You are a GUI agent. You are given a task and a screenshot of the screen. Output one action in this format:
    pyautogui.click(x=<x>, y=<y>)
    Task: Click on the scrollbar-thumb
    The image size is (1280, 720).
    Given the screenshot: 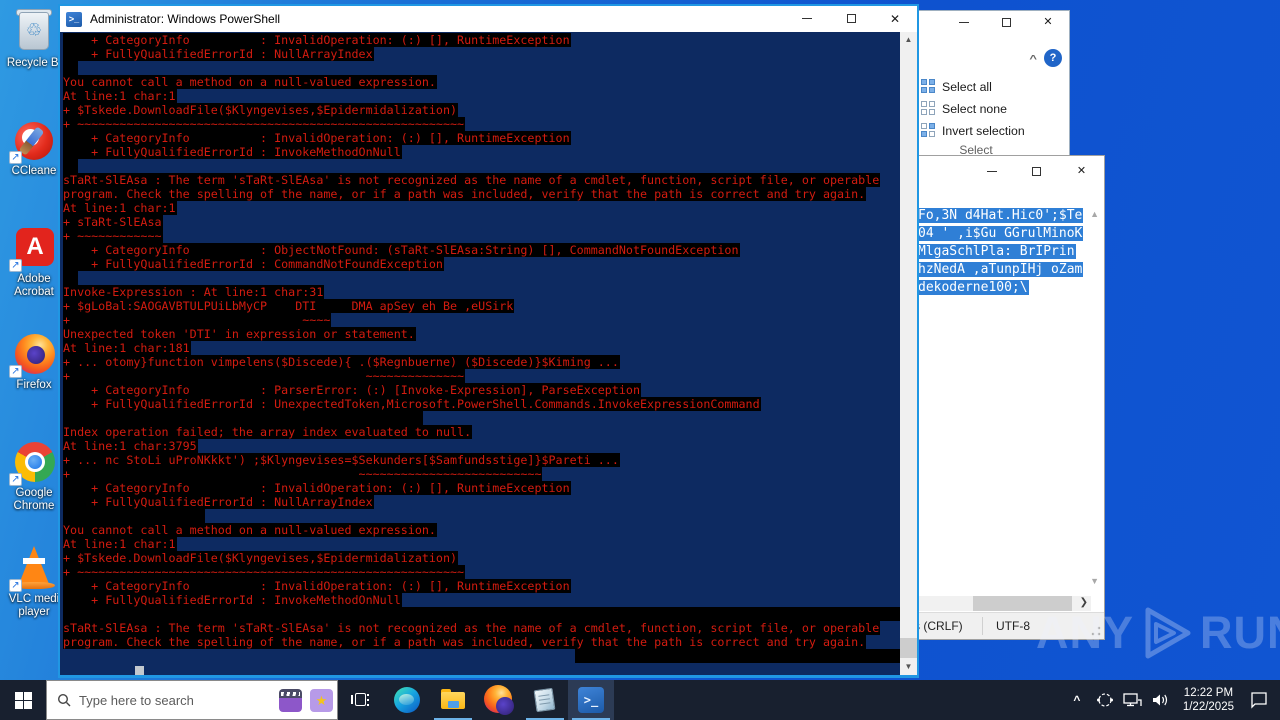 What is the action you would take?
    pyautogui.click(x=908, y=648)
    